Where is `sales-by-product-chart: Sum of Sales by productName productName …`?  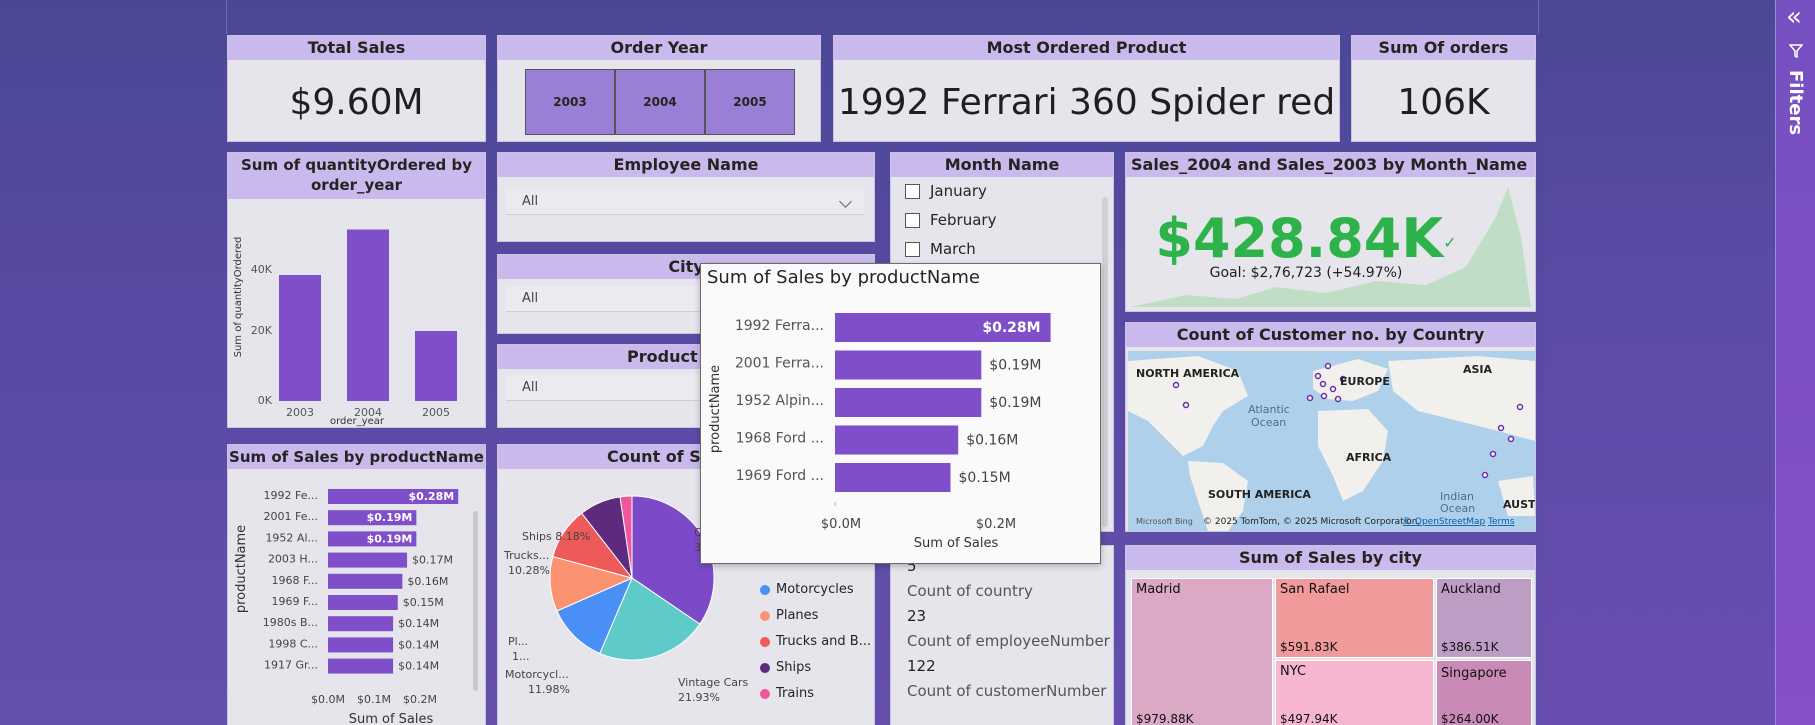 sales-by-product-chart: Sum of Sales by productName productName … is located at coordinates (356, 584).